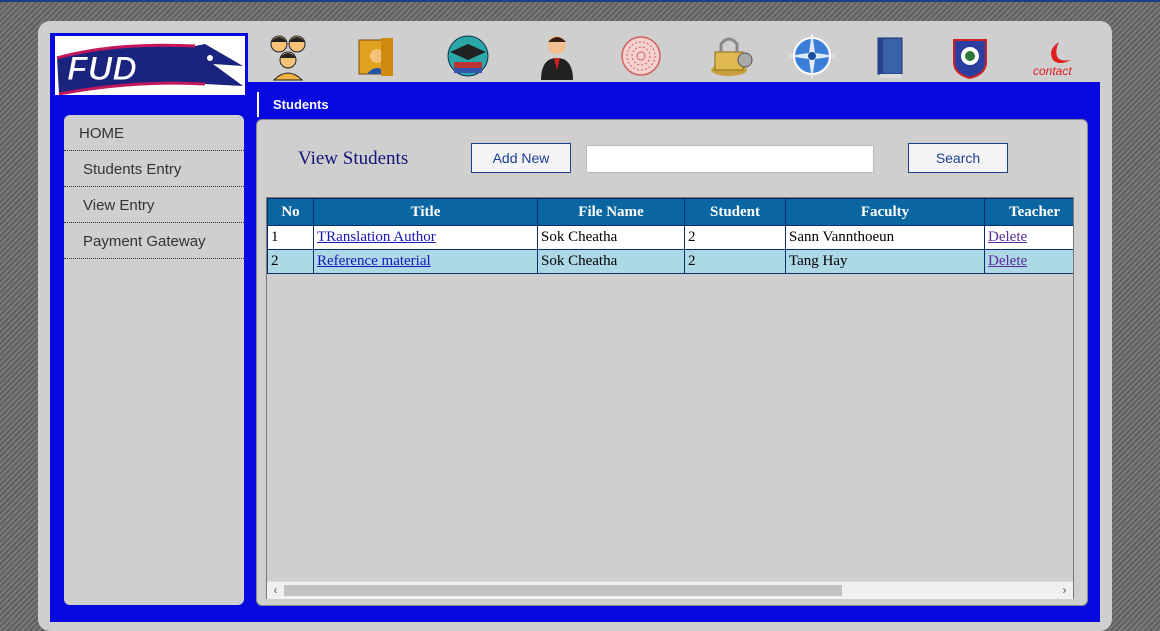 The width and height of the screenshot is (1160, 631). Describe the element at coordinates (154, 133) in the screenshot. I see `sidebar-item-home: HOME` at that location.